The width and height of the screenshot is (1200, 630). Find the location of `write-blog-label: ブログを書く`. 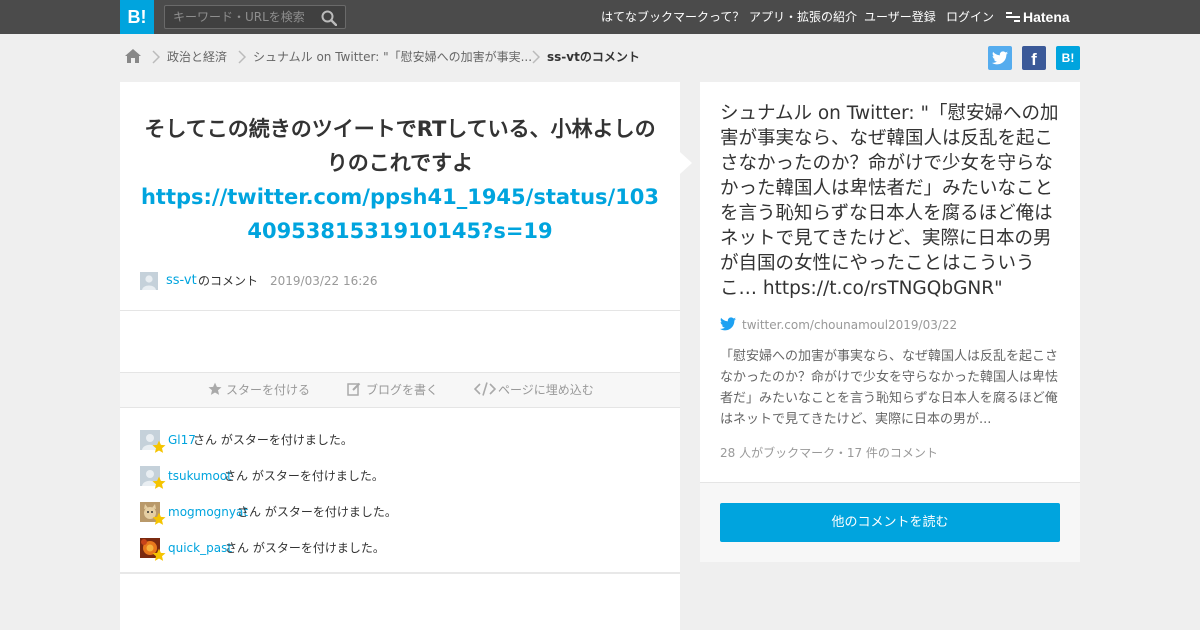

write-blog-label: ブログを書く is located at coordinates (402, 390).